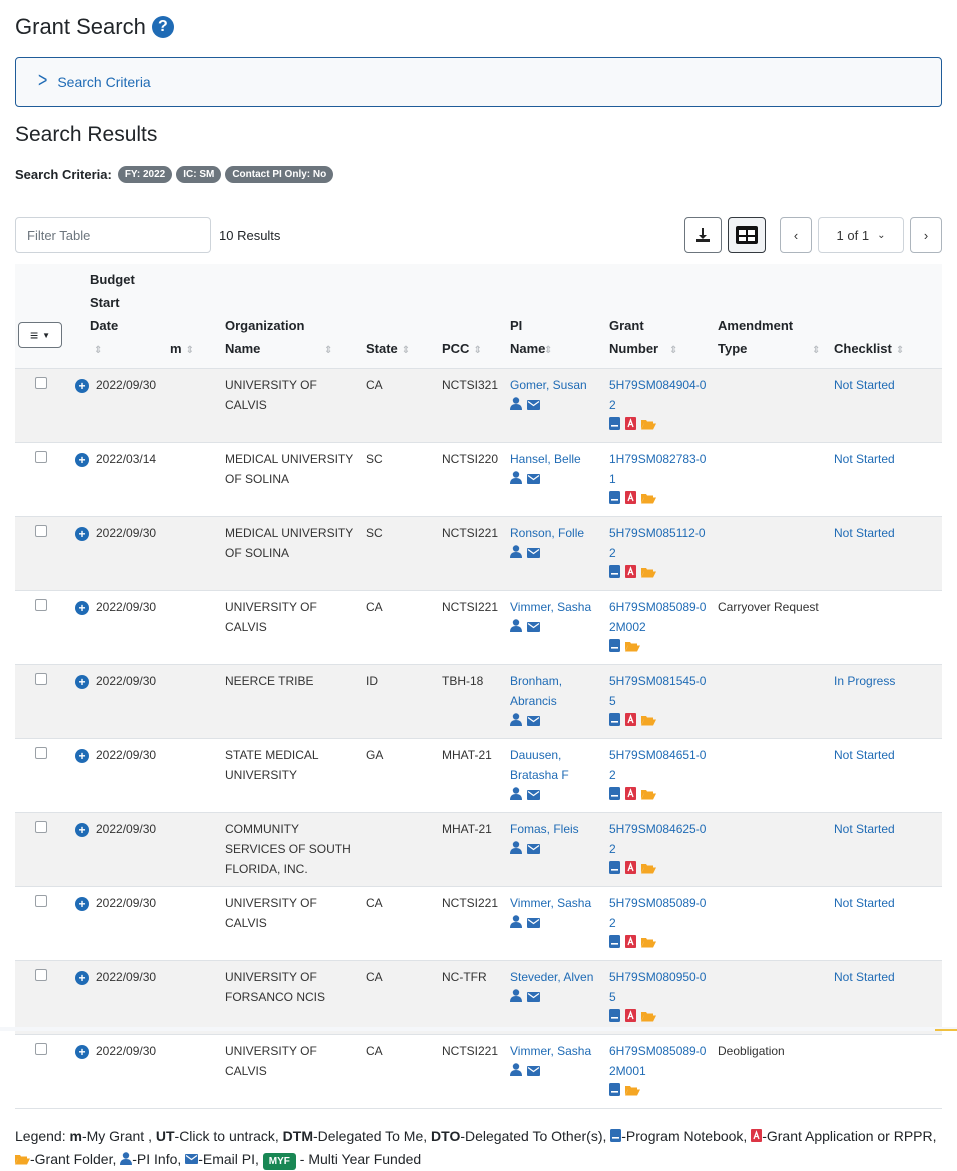 Image resolution: width=957 pixels, height=1171 pixels. I want to click on header-pcc: PCC ⇕, so click(471, 316).